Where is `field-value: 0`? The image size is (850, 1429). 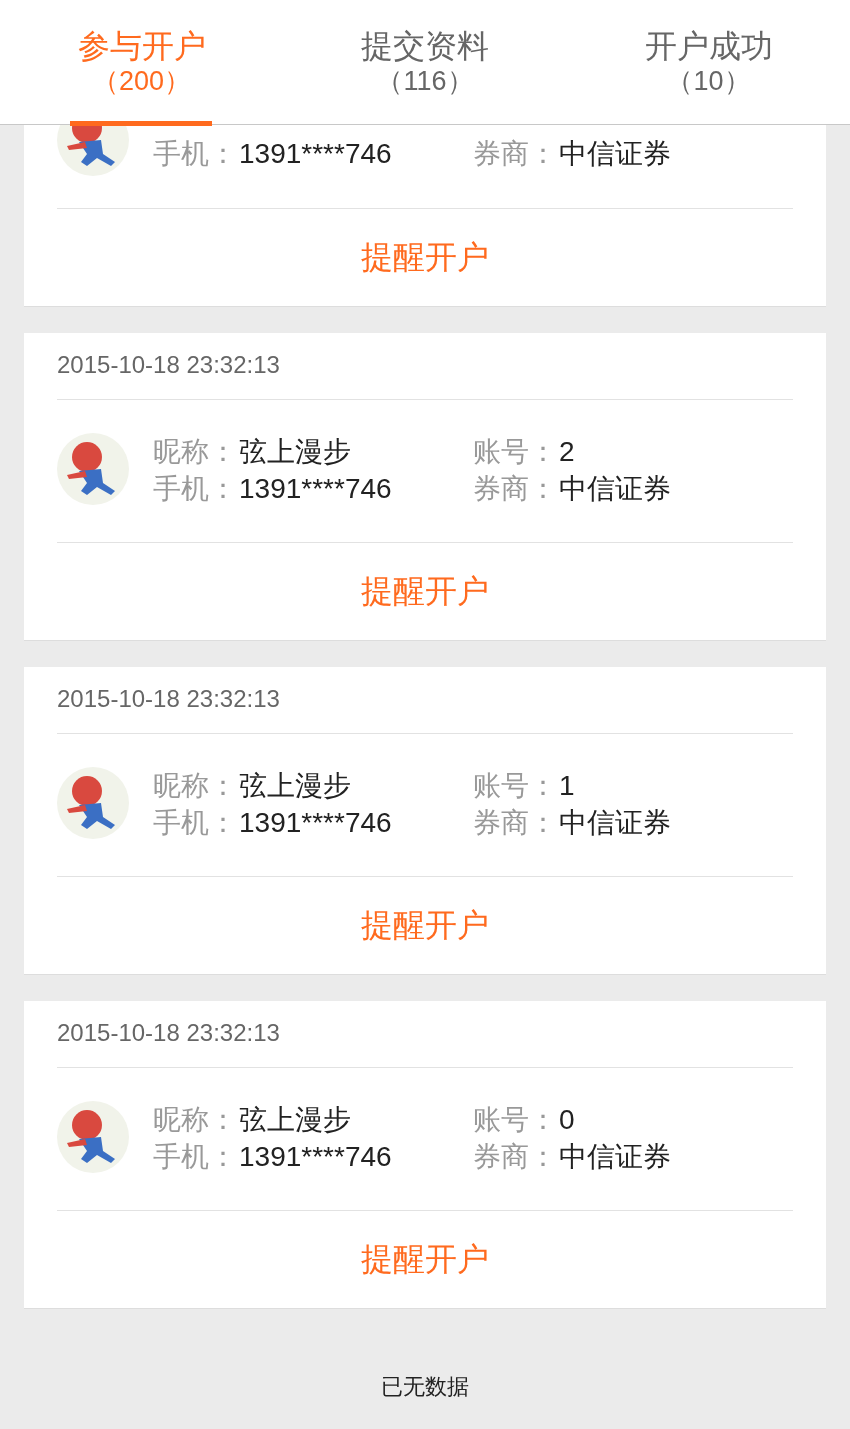 field-value: 0 is located at coordinates (567, 1119).